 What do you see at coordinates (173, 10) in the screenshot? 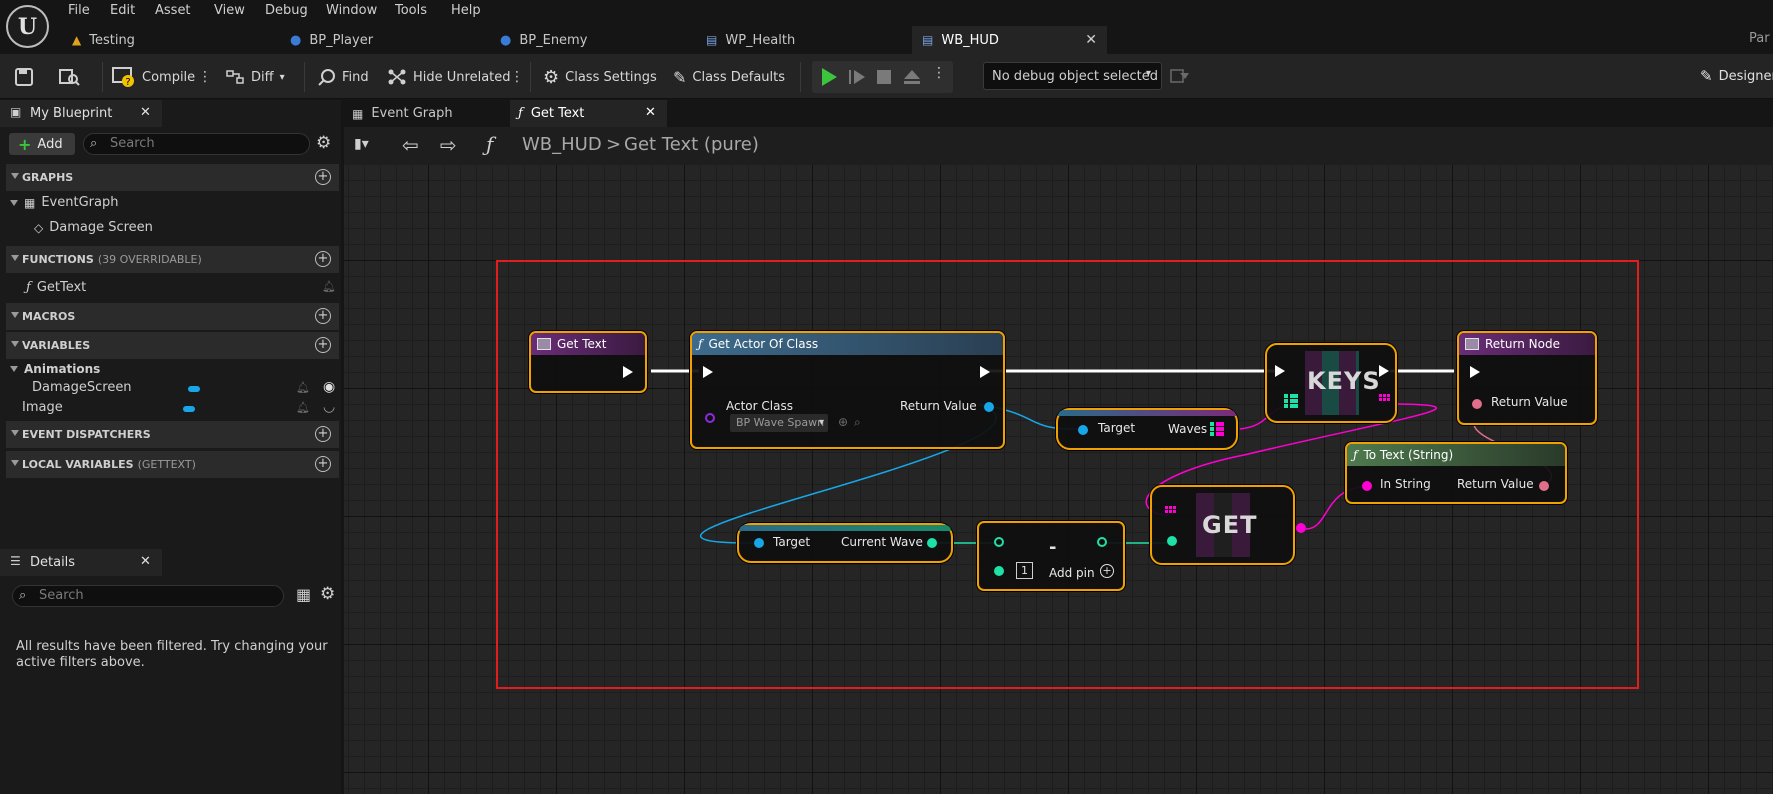
I see `menu-asset: Asset` at bounding box center [173, 10].